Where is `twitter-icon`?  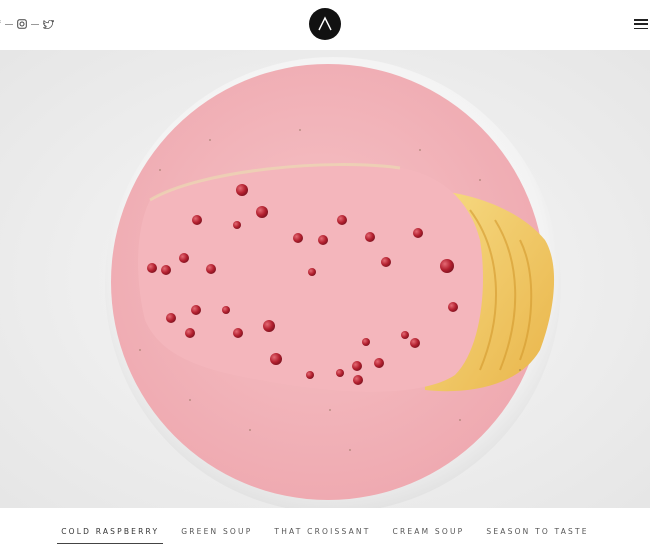 twitter-icon is located at coordinates (48, 24).